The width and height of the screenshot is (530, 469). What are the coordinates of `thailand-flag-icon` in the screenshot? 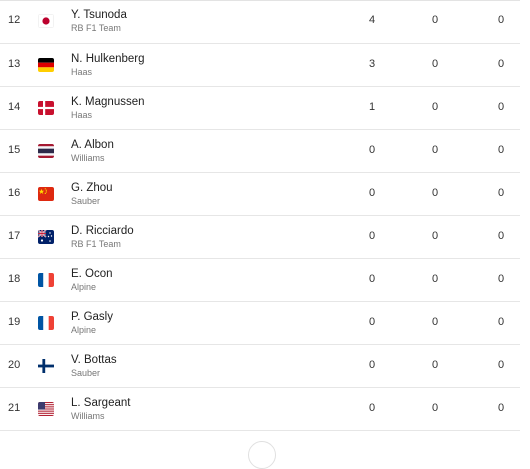 It's located at (46, 151).